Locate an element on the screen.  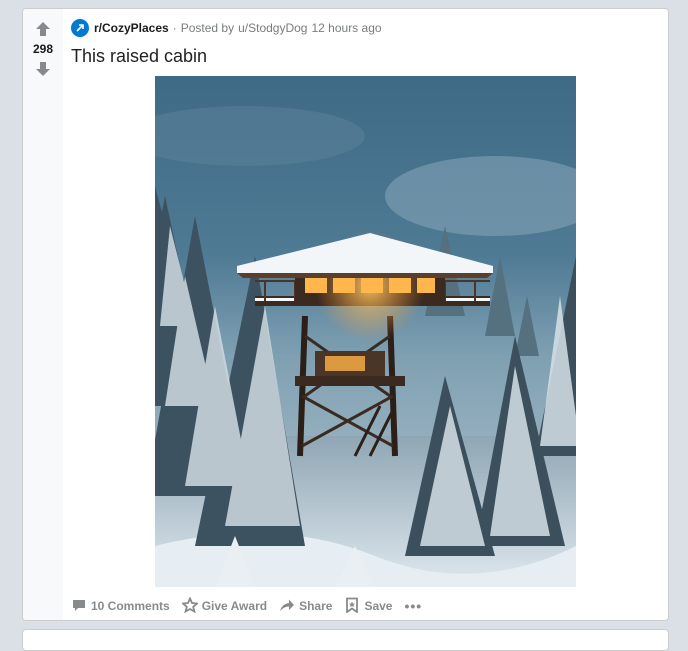
posted-by-label: Posted by is located at coordinates (207, 28).